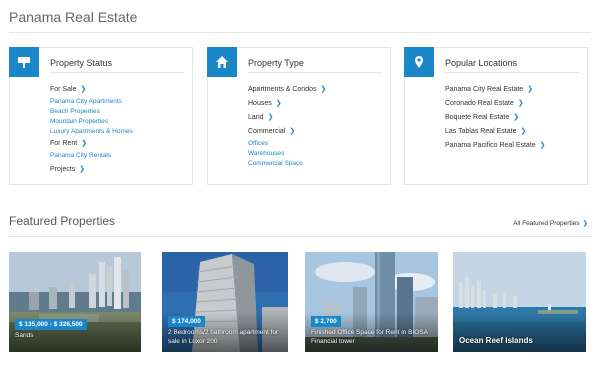 This screenshot has width=600, height=368. What do you see at coordinates (222, 62) in the screenshot?
I see `home-icon` at bounding box center [222, 62].